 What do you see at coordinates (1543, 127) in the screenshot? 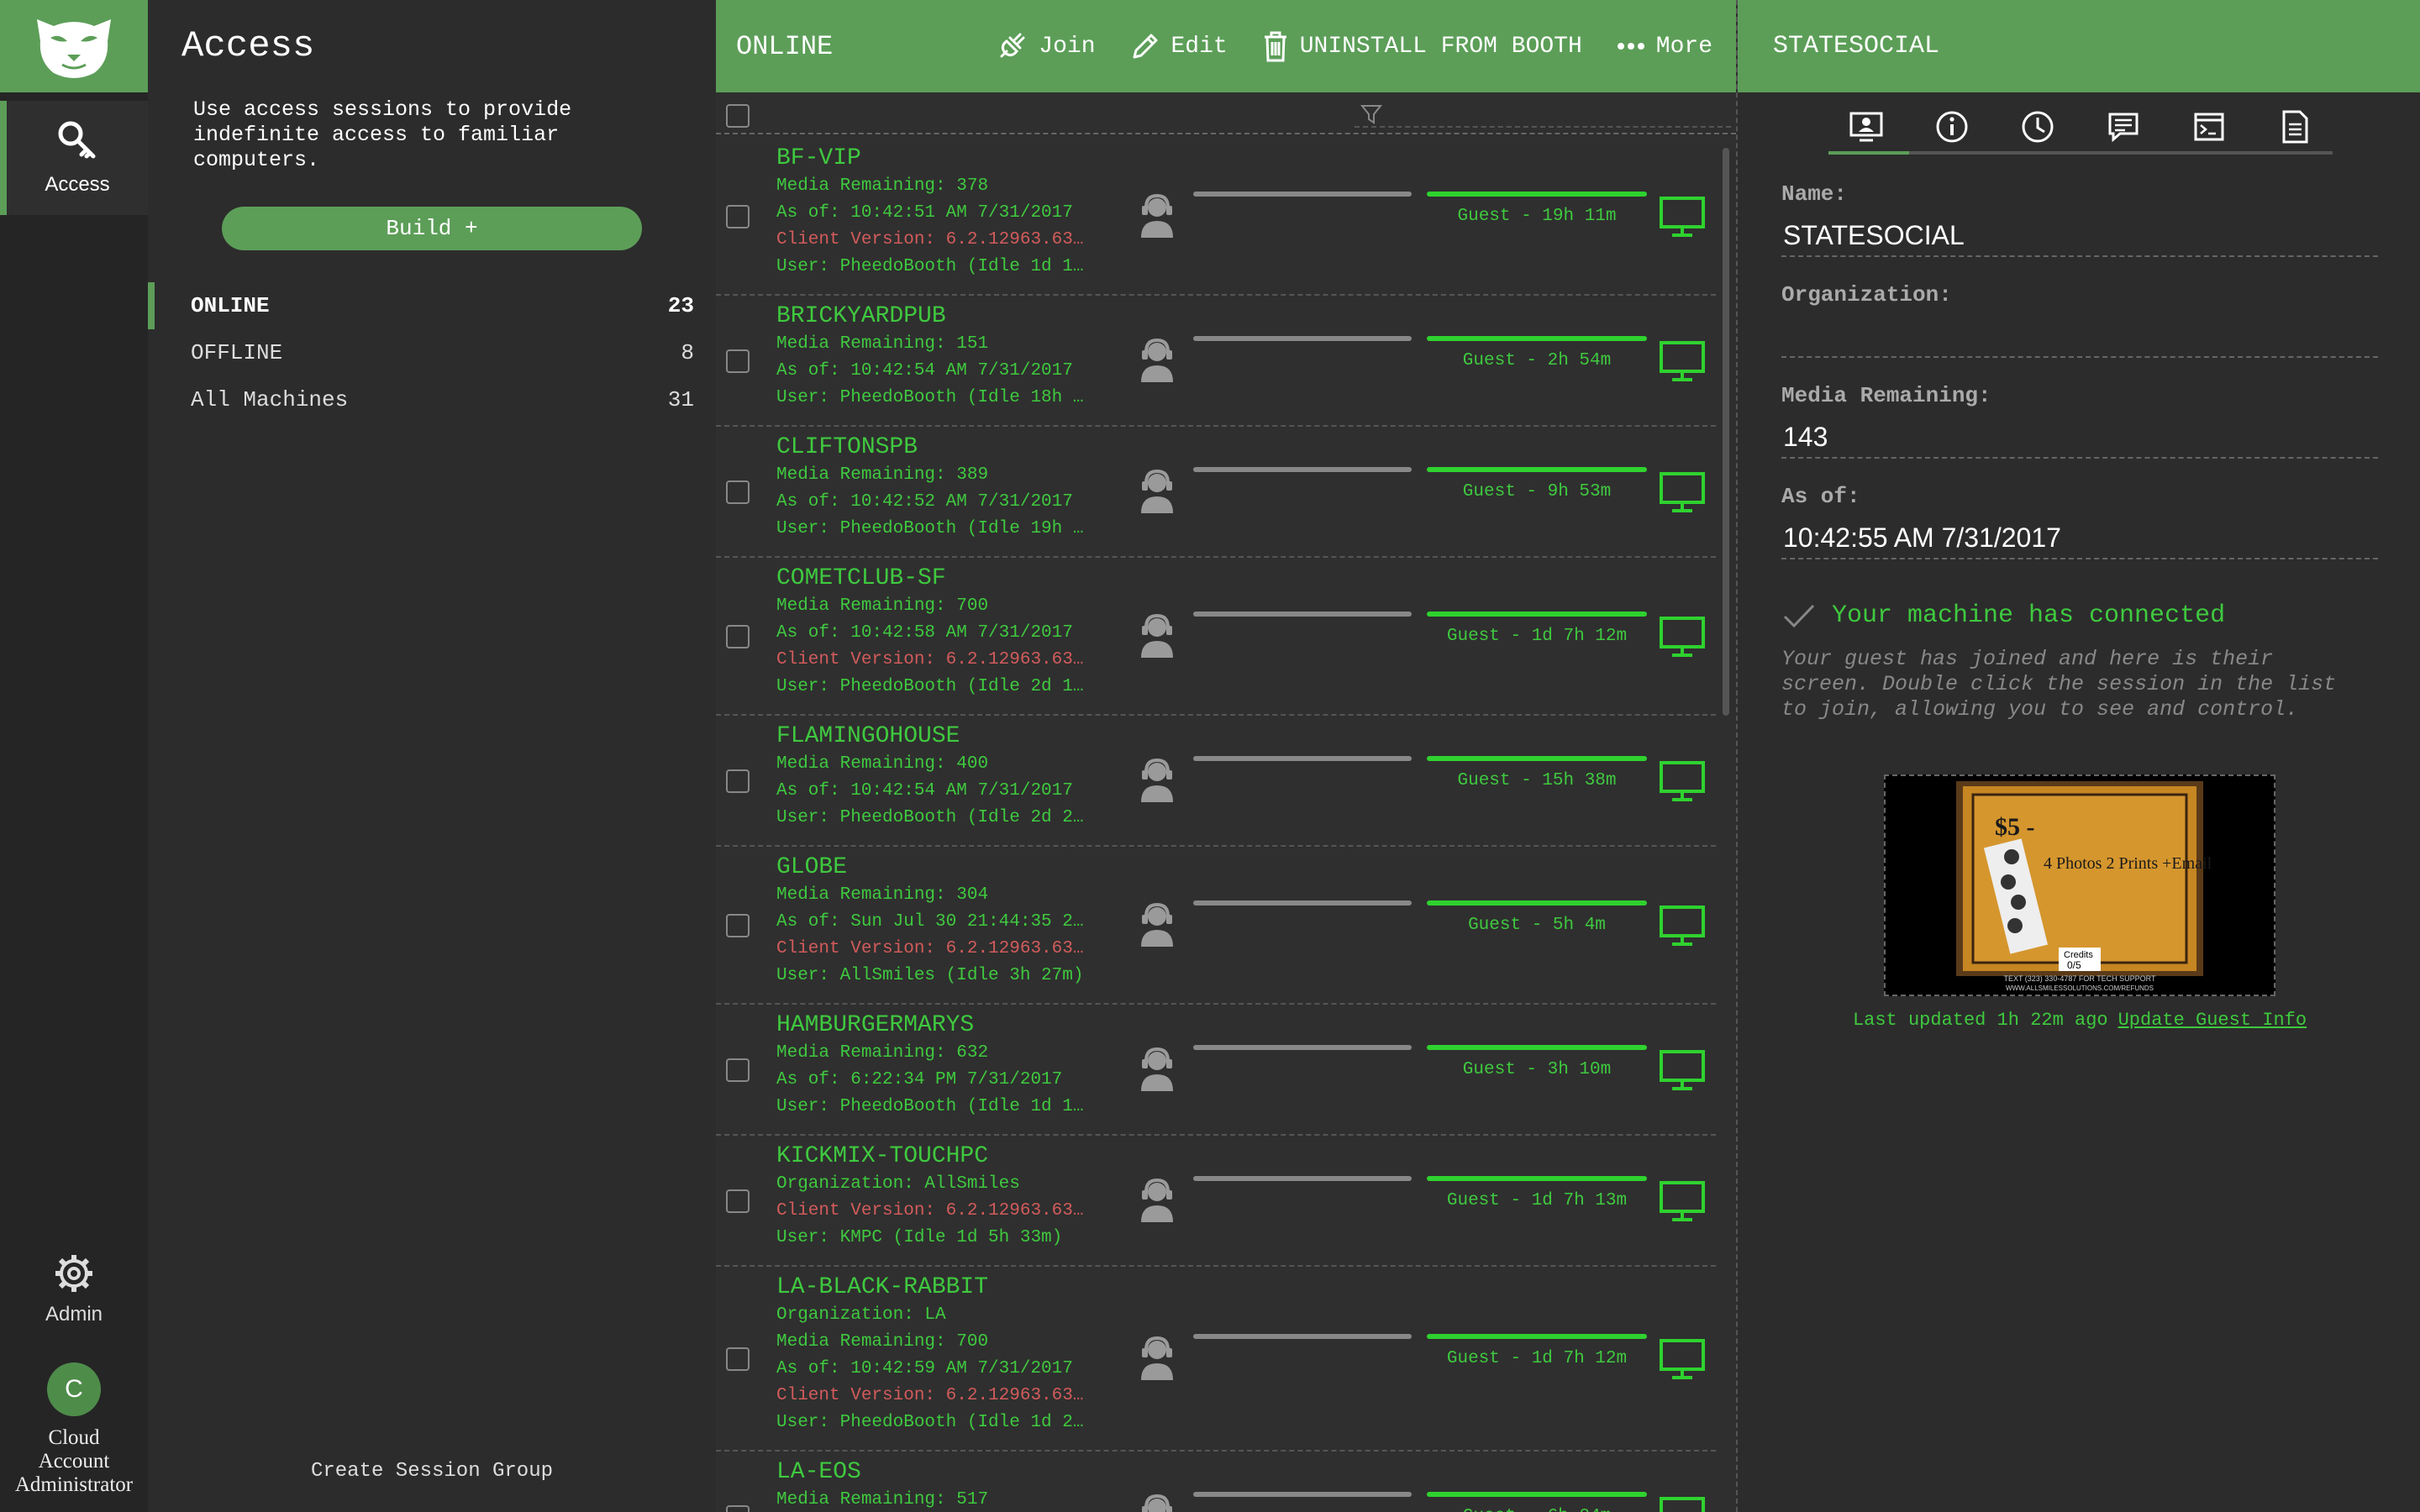
I see `filter-input` at bounding box center [1543, 127].